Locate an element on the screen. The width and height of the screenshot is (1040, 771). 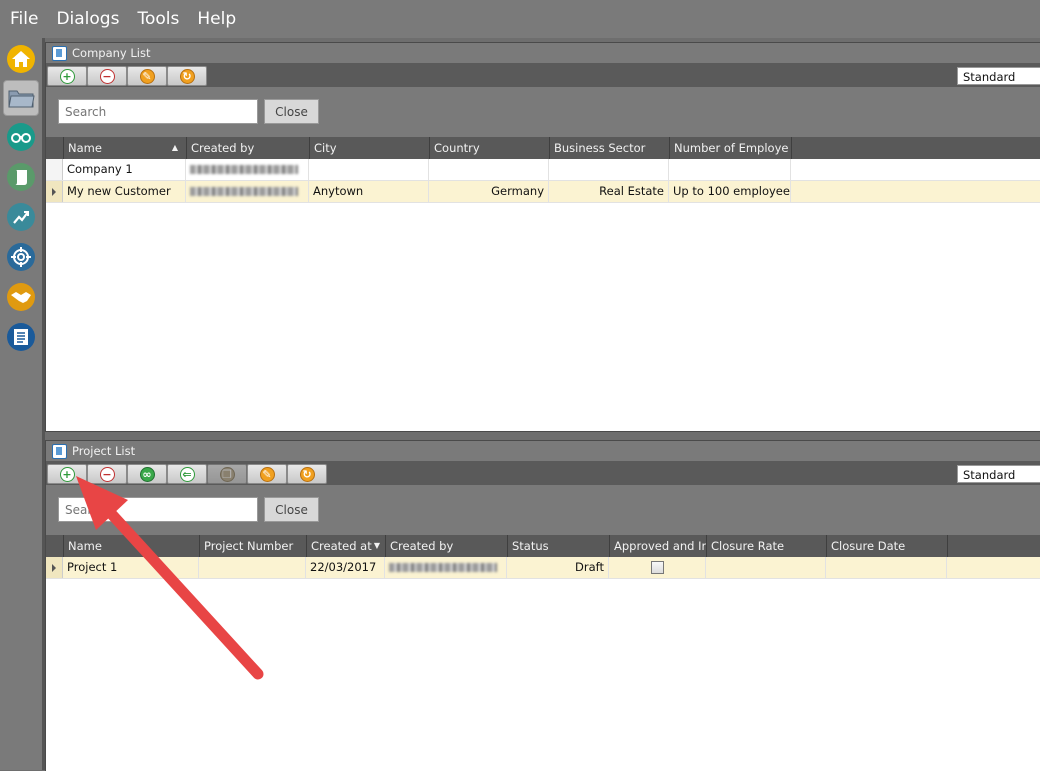
cell-status: Draft is located at coordinates (558, 567).